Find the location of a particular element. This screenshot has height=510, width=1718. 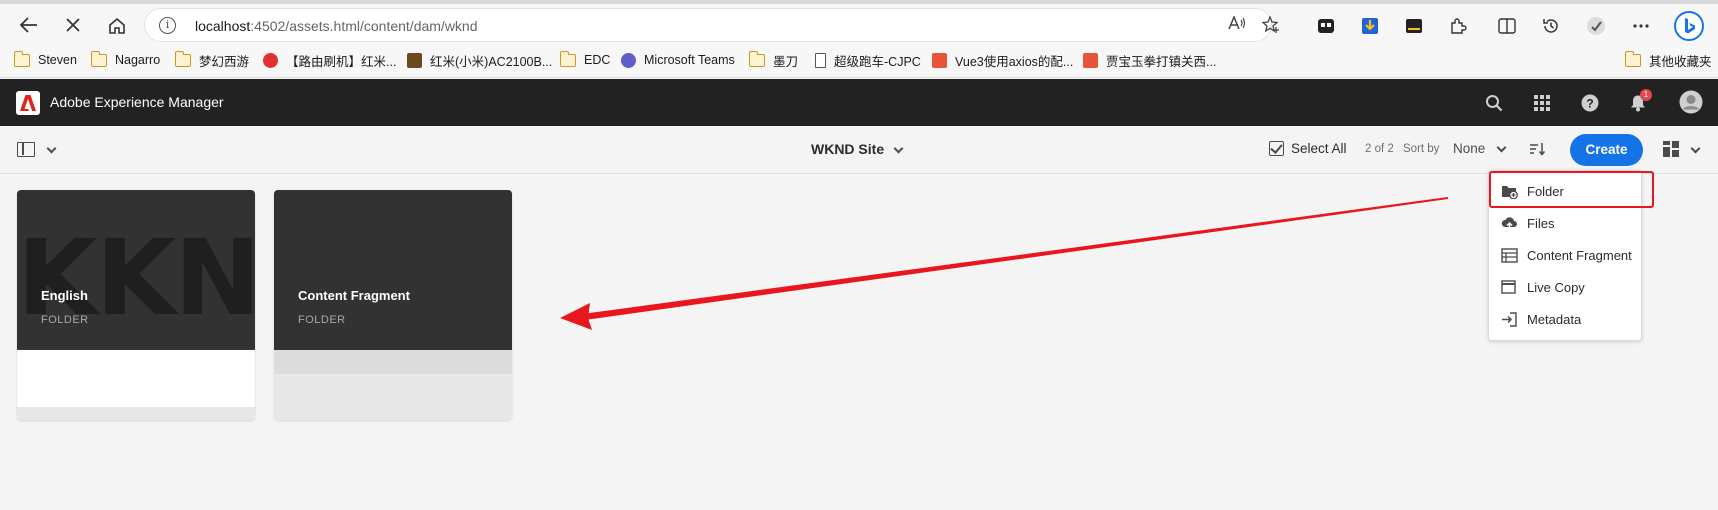

close-icon is located at coordinates (73, 25).